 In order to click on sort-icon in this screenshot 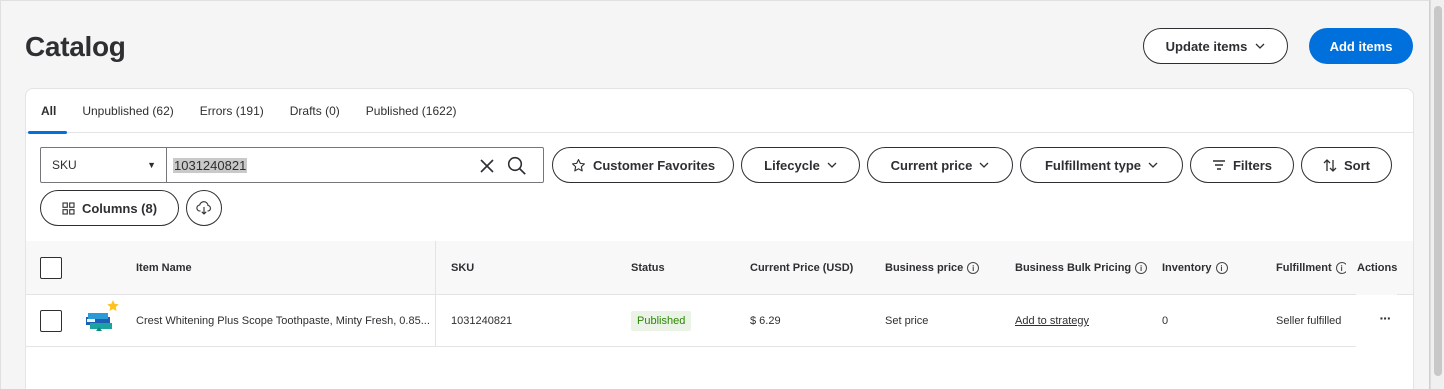, I will do `click(1330, 165)`.